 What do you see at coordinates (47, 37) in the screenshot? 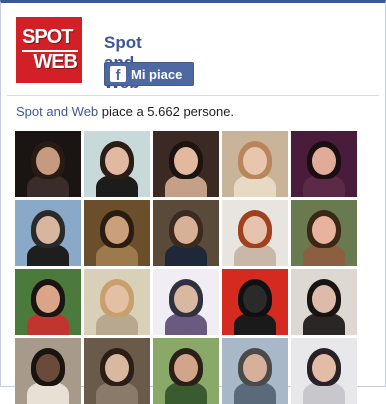
I see `logo-text-top: SPOT` at bounding box center [47, 37].